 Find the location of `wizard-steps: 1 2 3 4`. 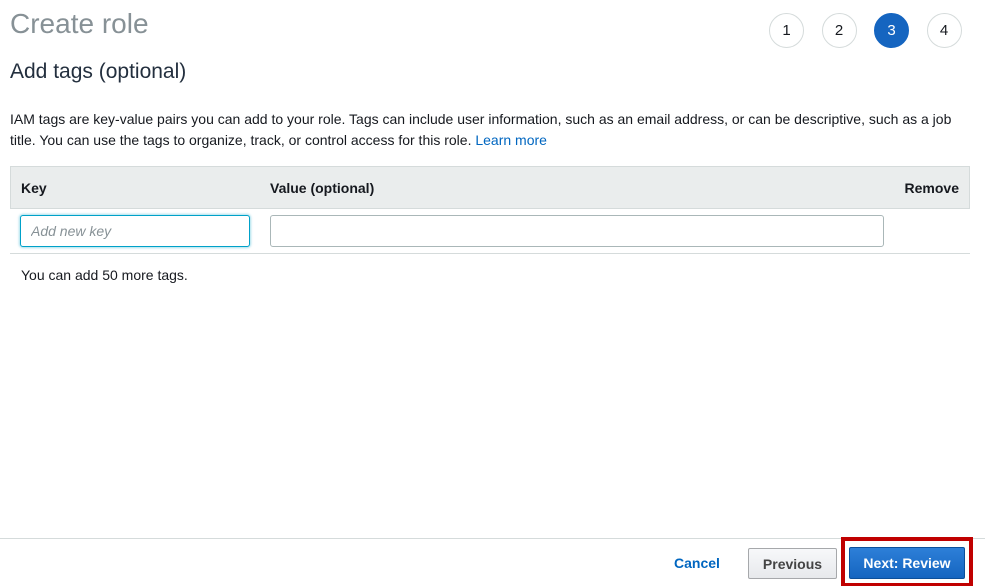

wizard-steps: 1 2 3 4 is located at coordinates (874, 30).